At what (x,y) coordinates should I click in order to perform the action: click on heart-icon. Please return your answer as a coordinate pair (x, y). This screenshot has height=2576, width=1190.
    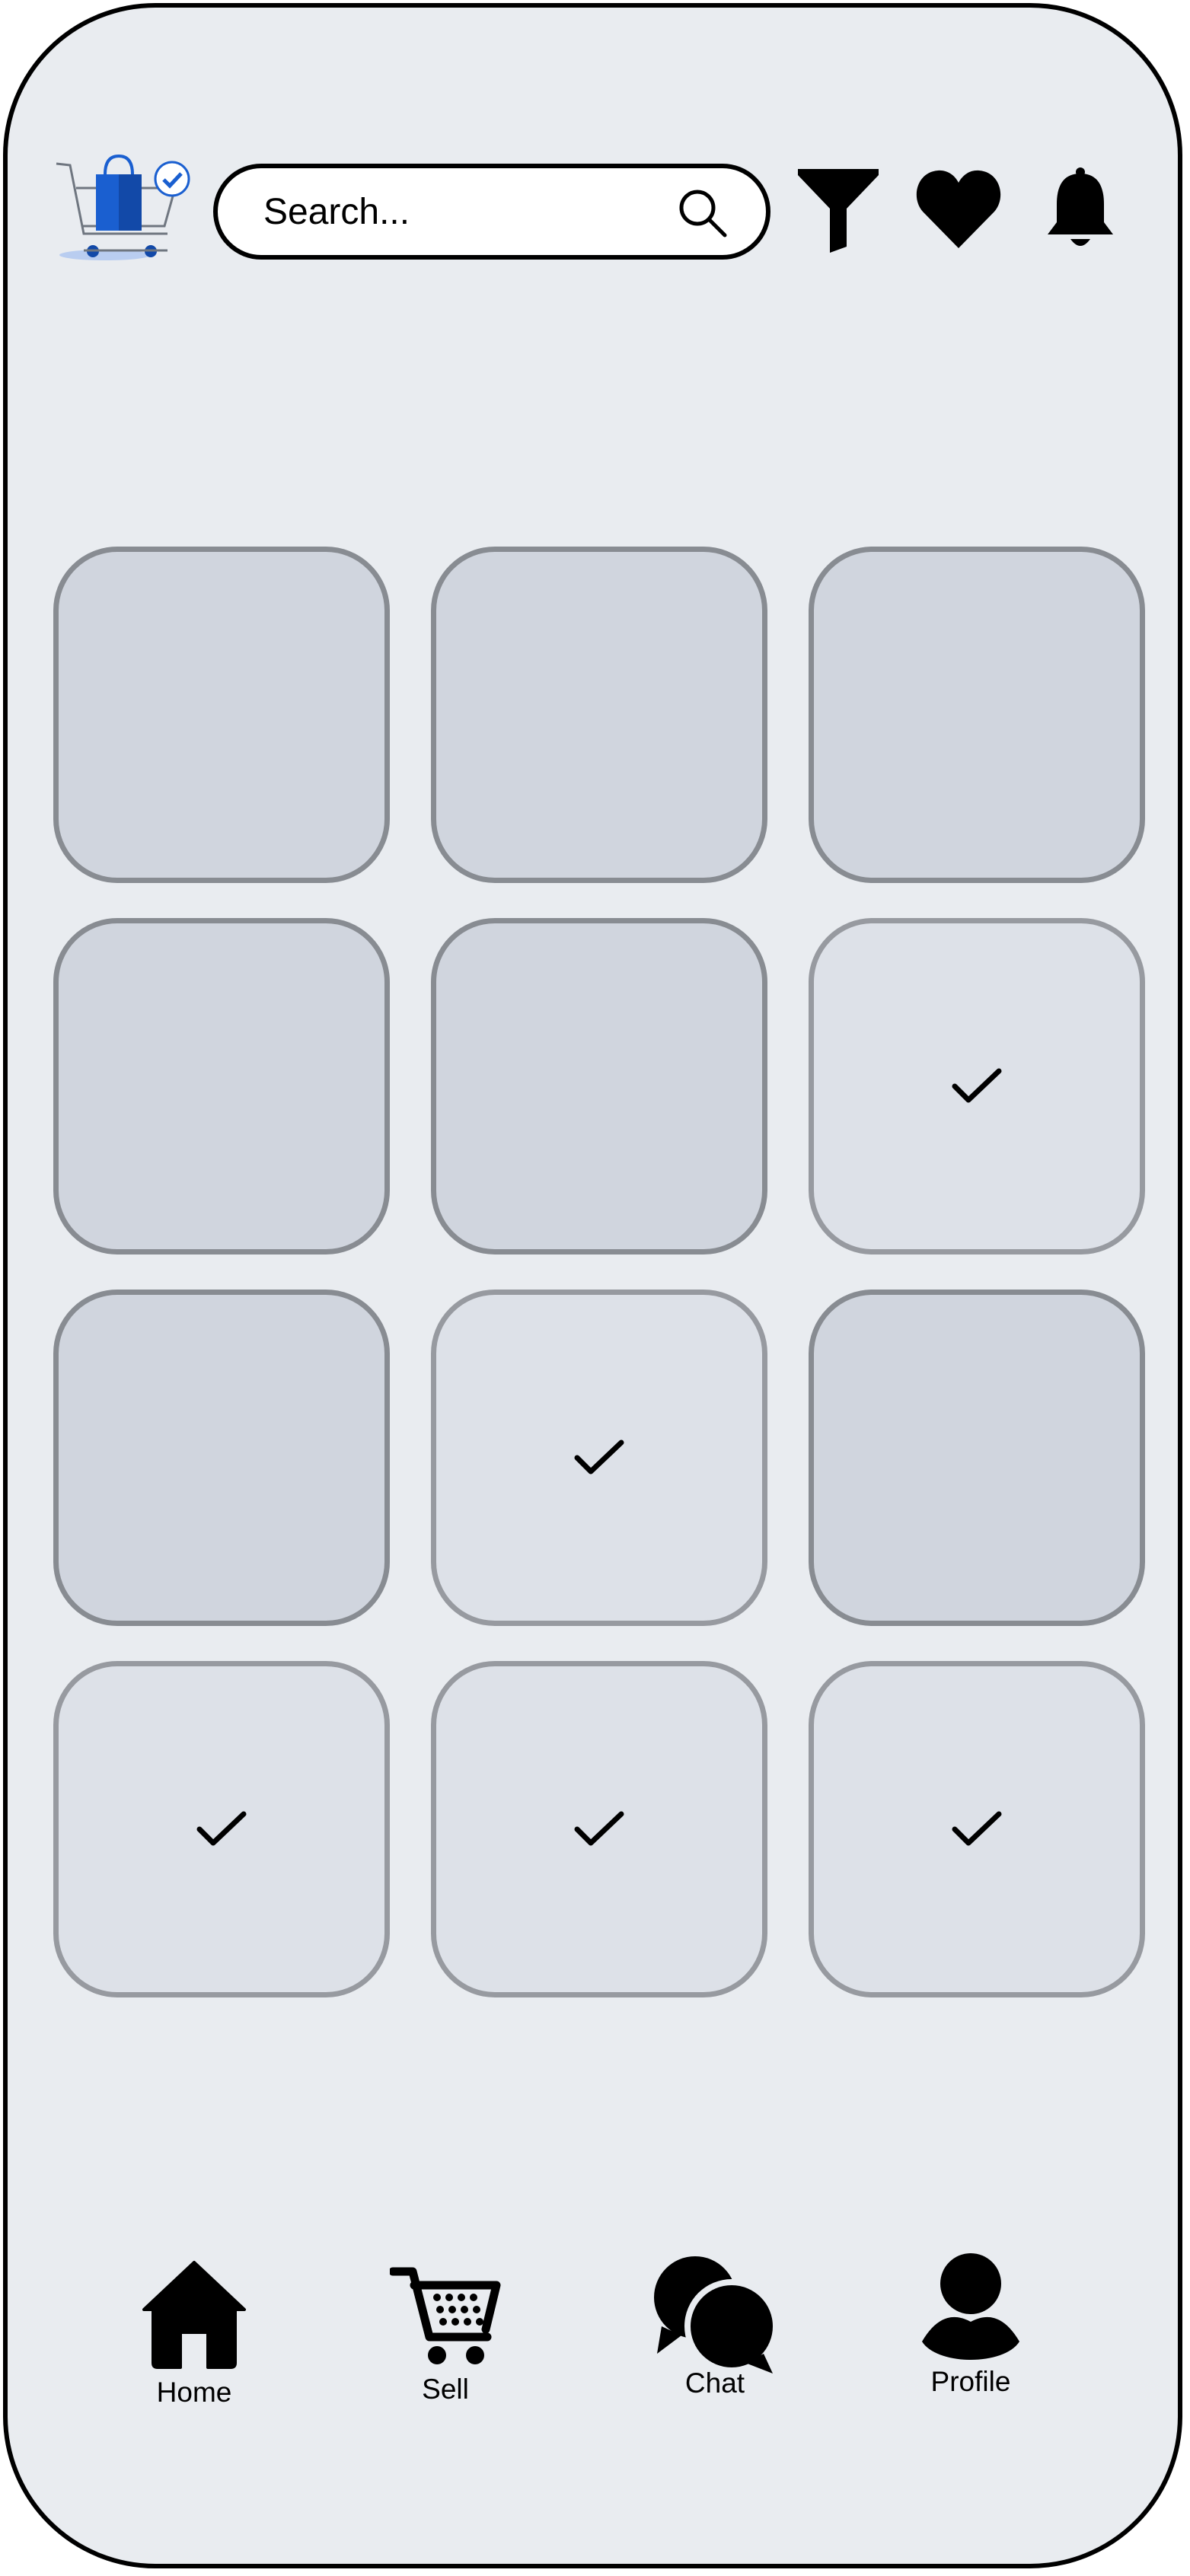
    Looking at the image, I should click on (958, 209).